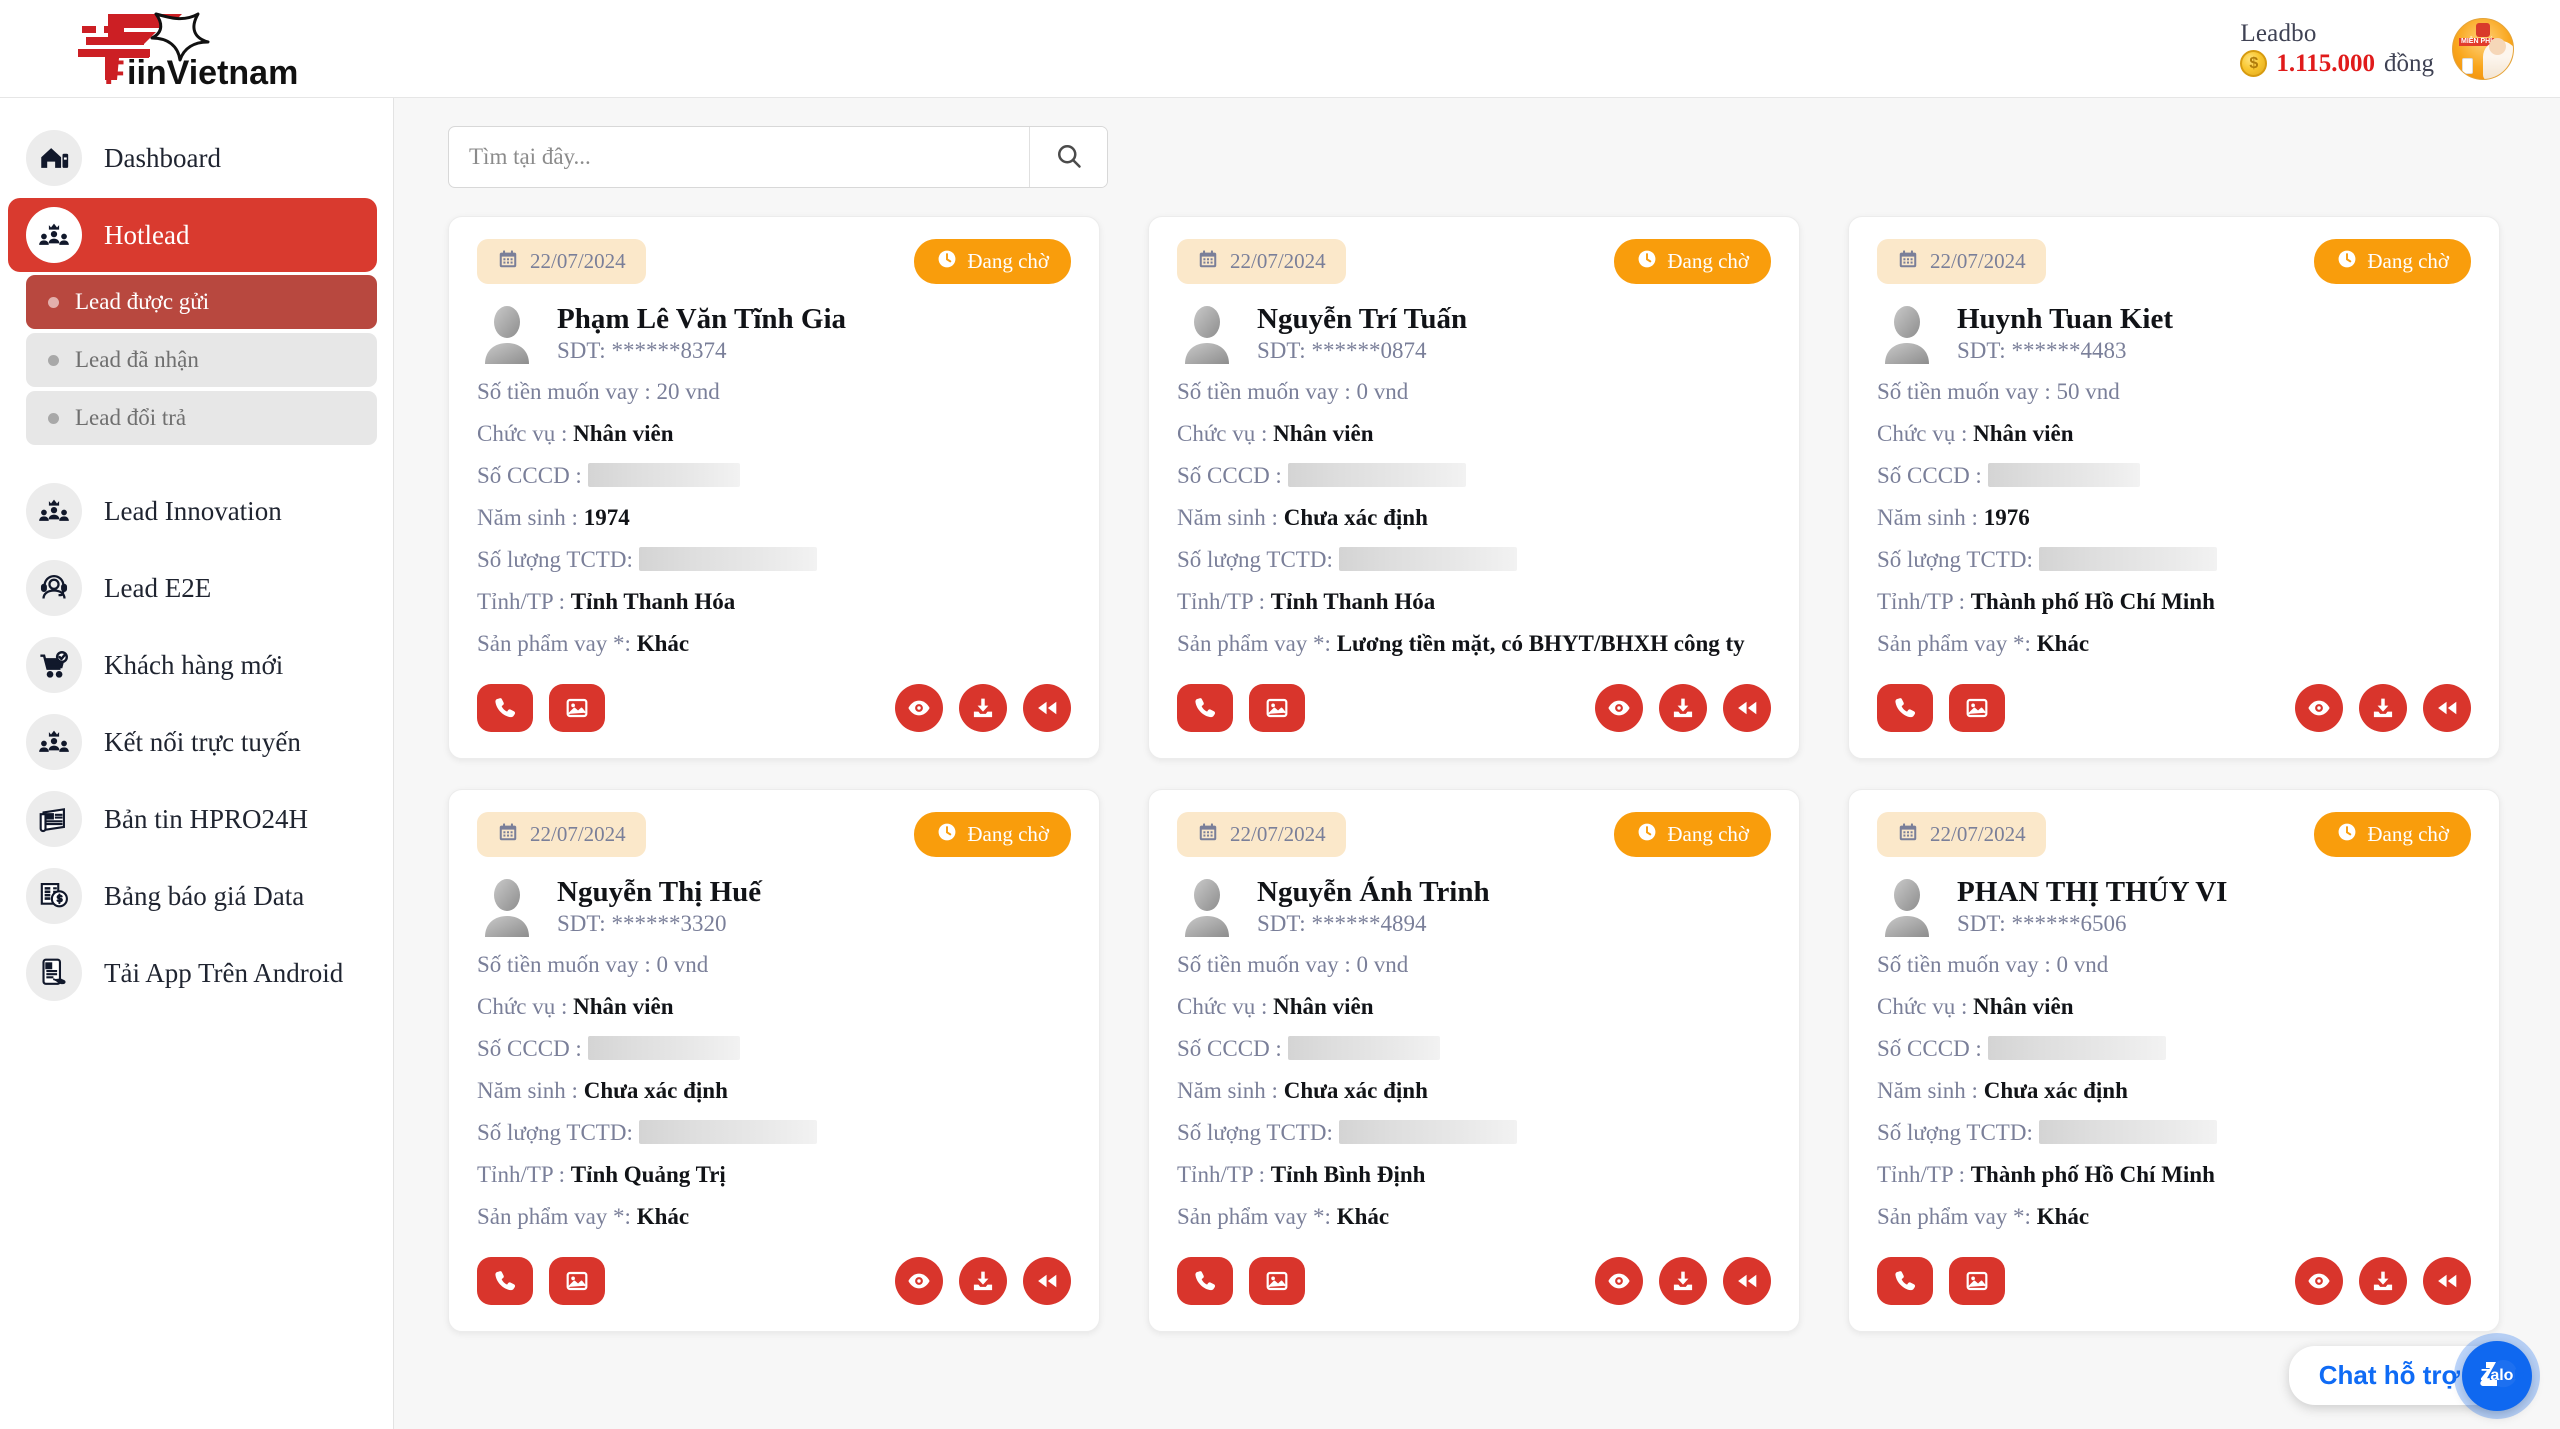 The image size is (2560, 1429). I want to click on sidebar-subitem-lead-duoc-gui: Lead được gửi, so click(201, 302).